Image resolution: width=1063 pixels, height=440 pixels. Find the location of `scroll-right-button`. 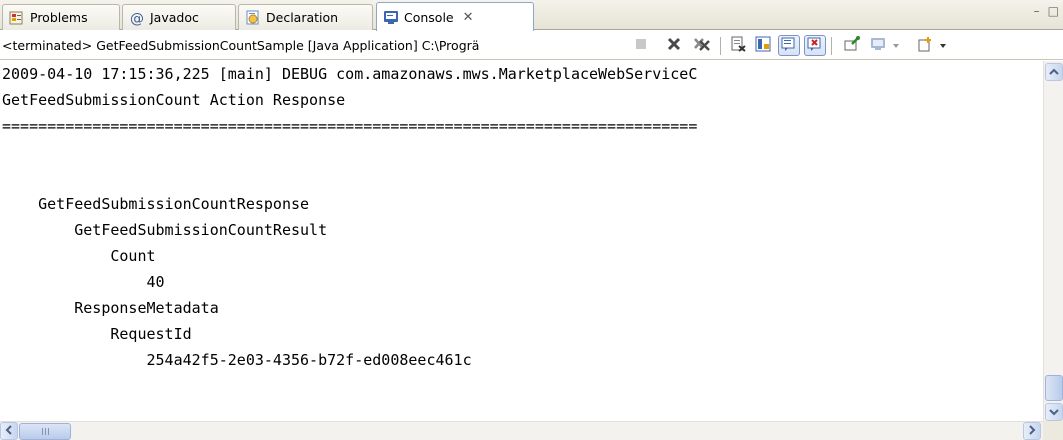

scroll-right-button is located at coordinates (1032, 431).